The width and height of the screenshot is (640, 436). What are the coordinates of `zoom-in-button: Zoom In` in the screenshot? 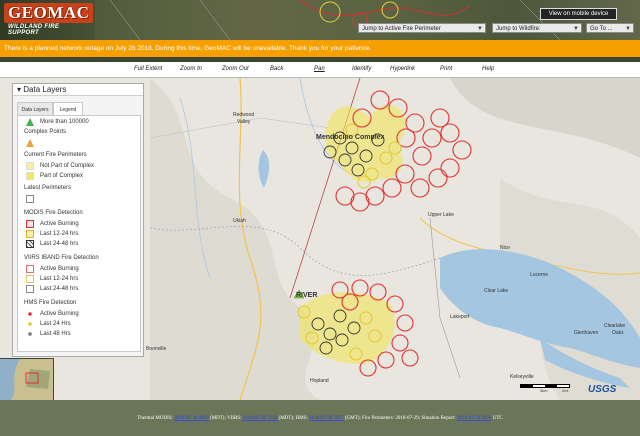 It's located at (191, 69).